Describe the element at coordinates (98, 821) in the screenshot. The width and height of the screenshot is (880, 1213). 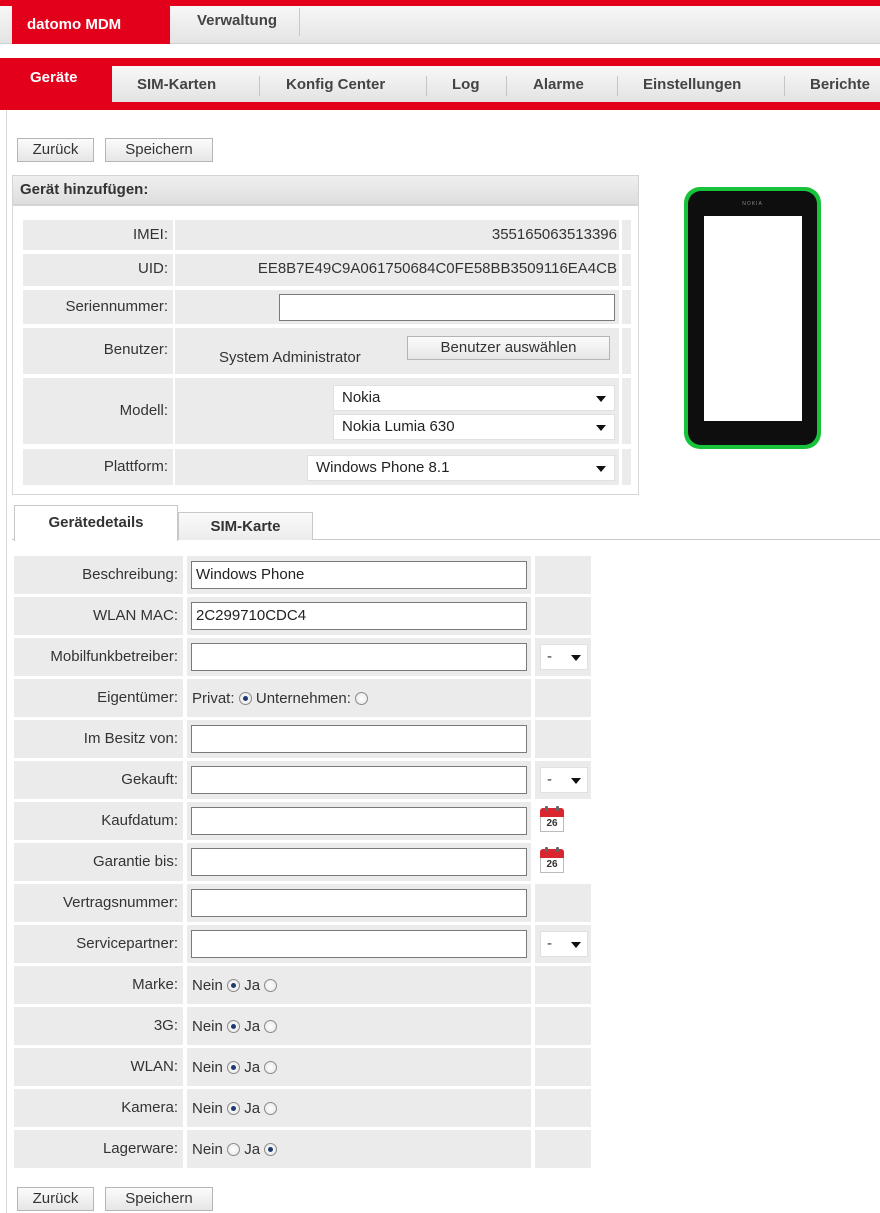
I see `purchase-date-label: Kaufdatum:` at that location.